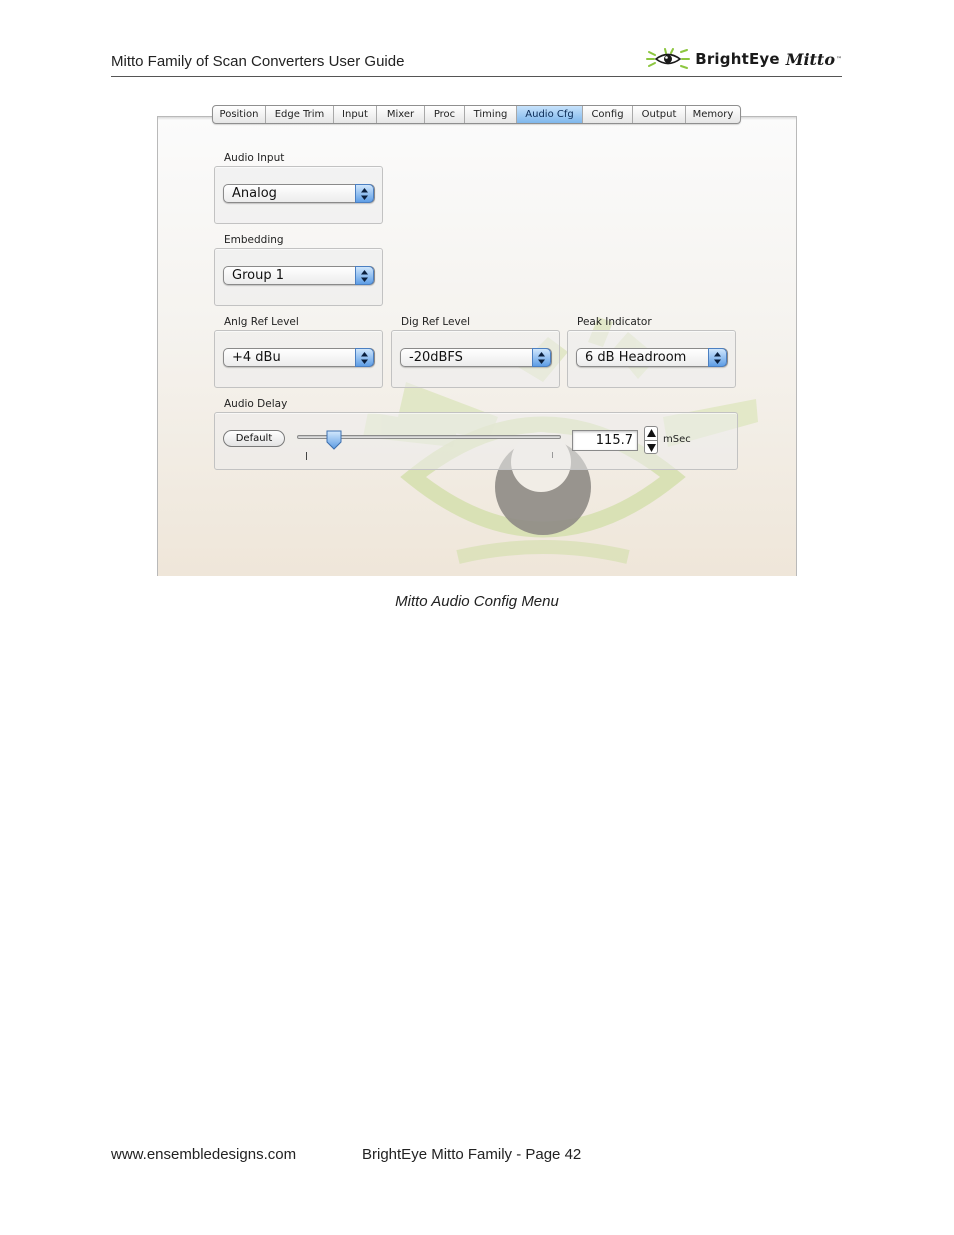  What do you see at coordinates (651, 448) in the screenshot?
I see `arrow-down-icon` at bounding box center [651, 448].